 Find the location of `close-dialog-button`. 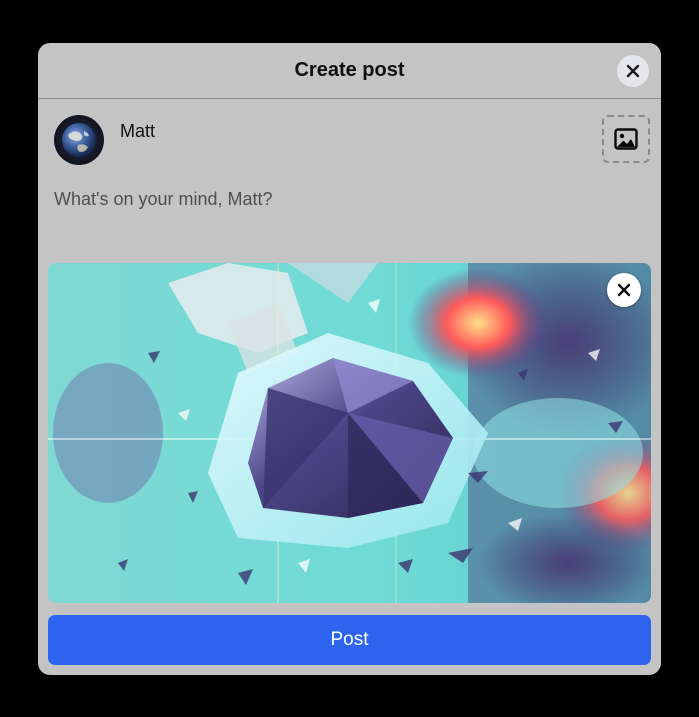

close-dialog-button is located at coordinates (633, 71).